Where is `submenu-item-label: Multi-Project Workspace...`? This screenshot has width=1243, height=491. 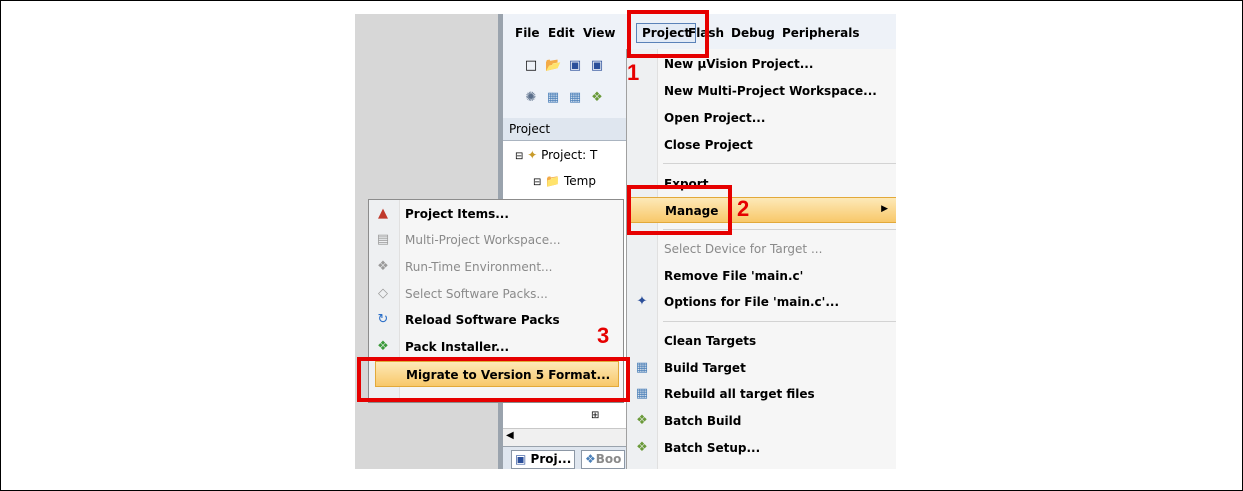 submenu-item-label: Multi-Project Workspace... is located at coordinates (483, 240).